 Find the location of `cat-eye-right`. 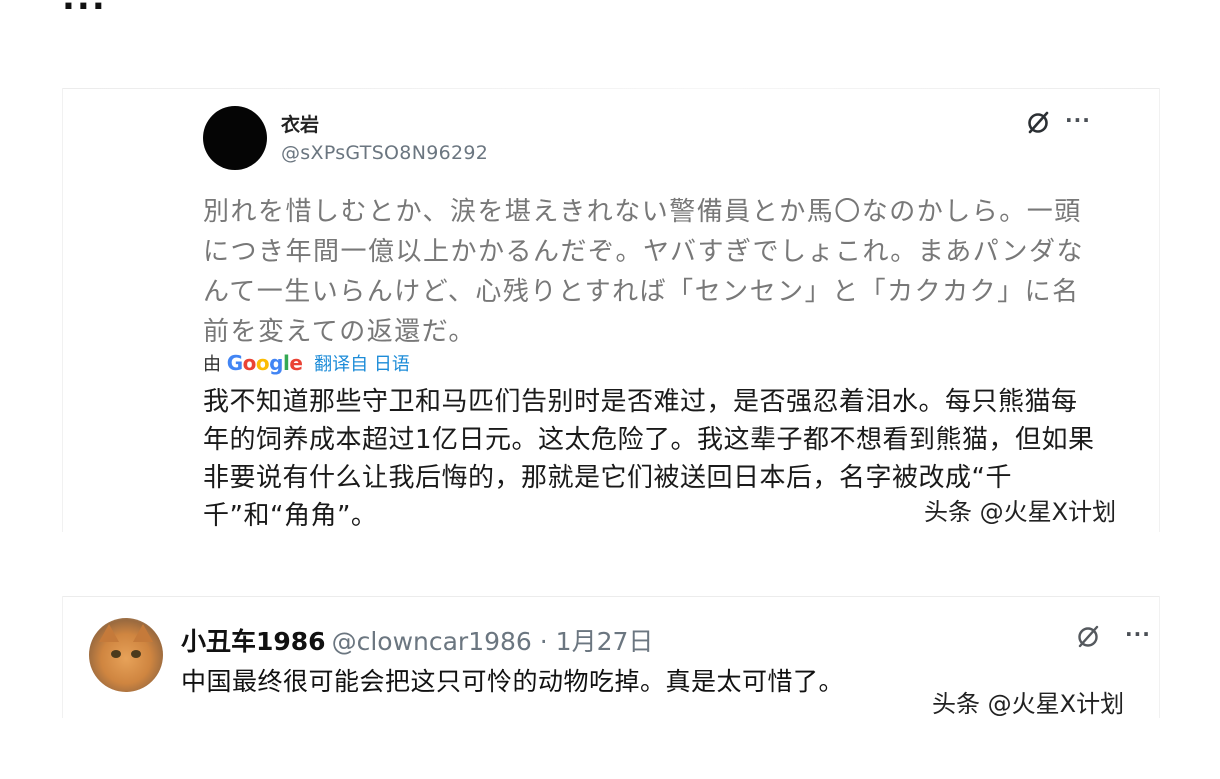

cat-eye-right is located at coordinates (136, 654).